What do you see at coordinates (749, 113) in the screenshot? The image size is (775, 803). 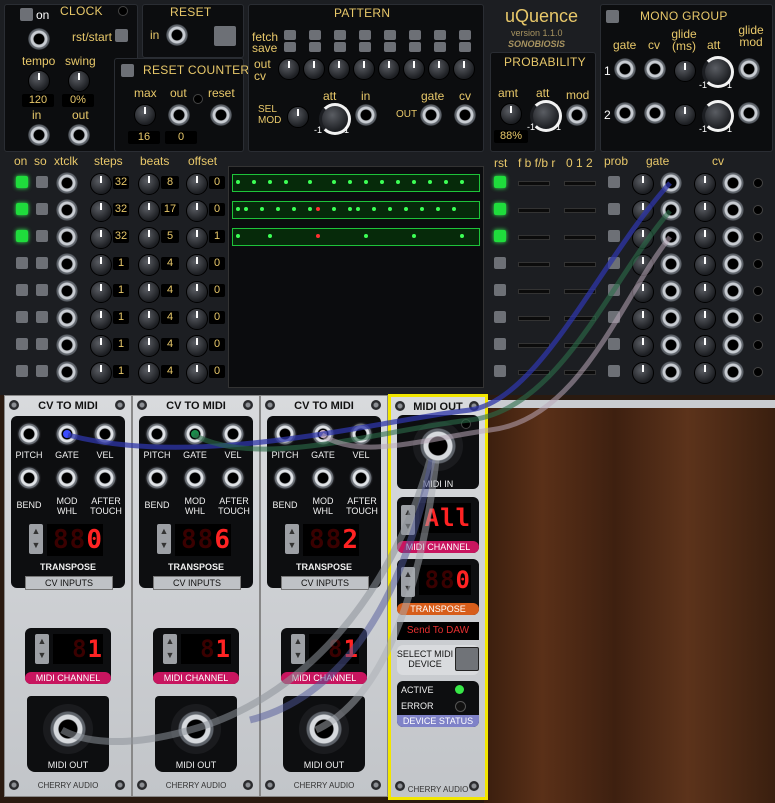 I see `mono2-glide-mod-jack` at bounding box center [749, 113].